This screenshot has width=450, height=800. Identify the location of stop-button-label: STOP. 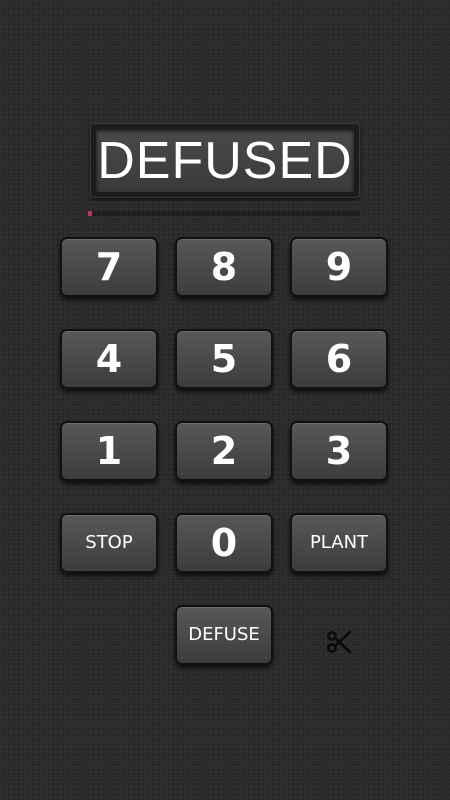
(109, 542).